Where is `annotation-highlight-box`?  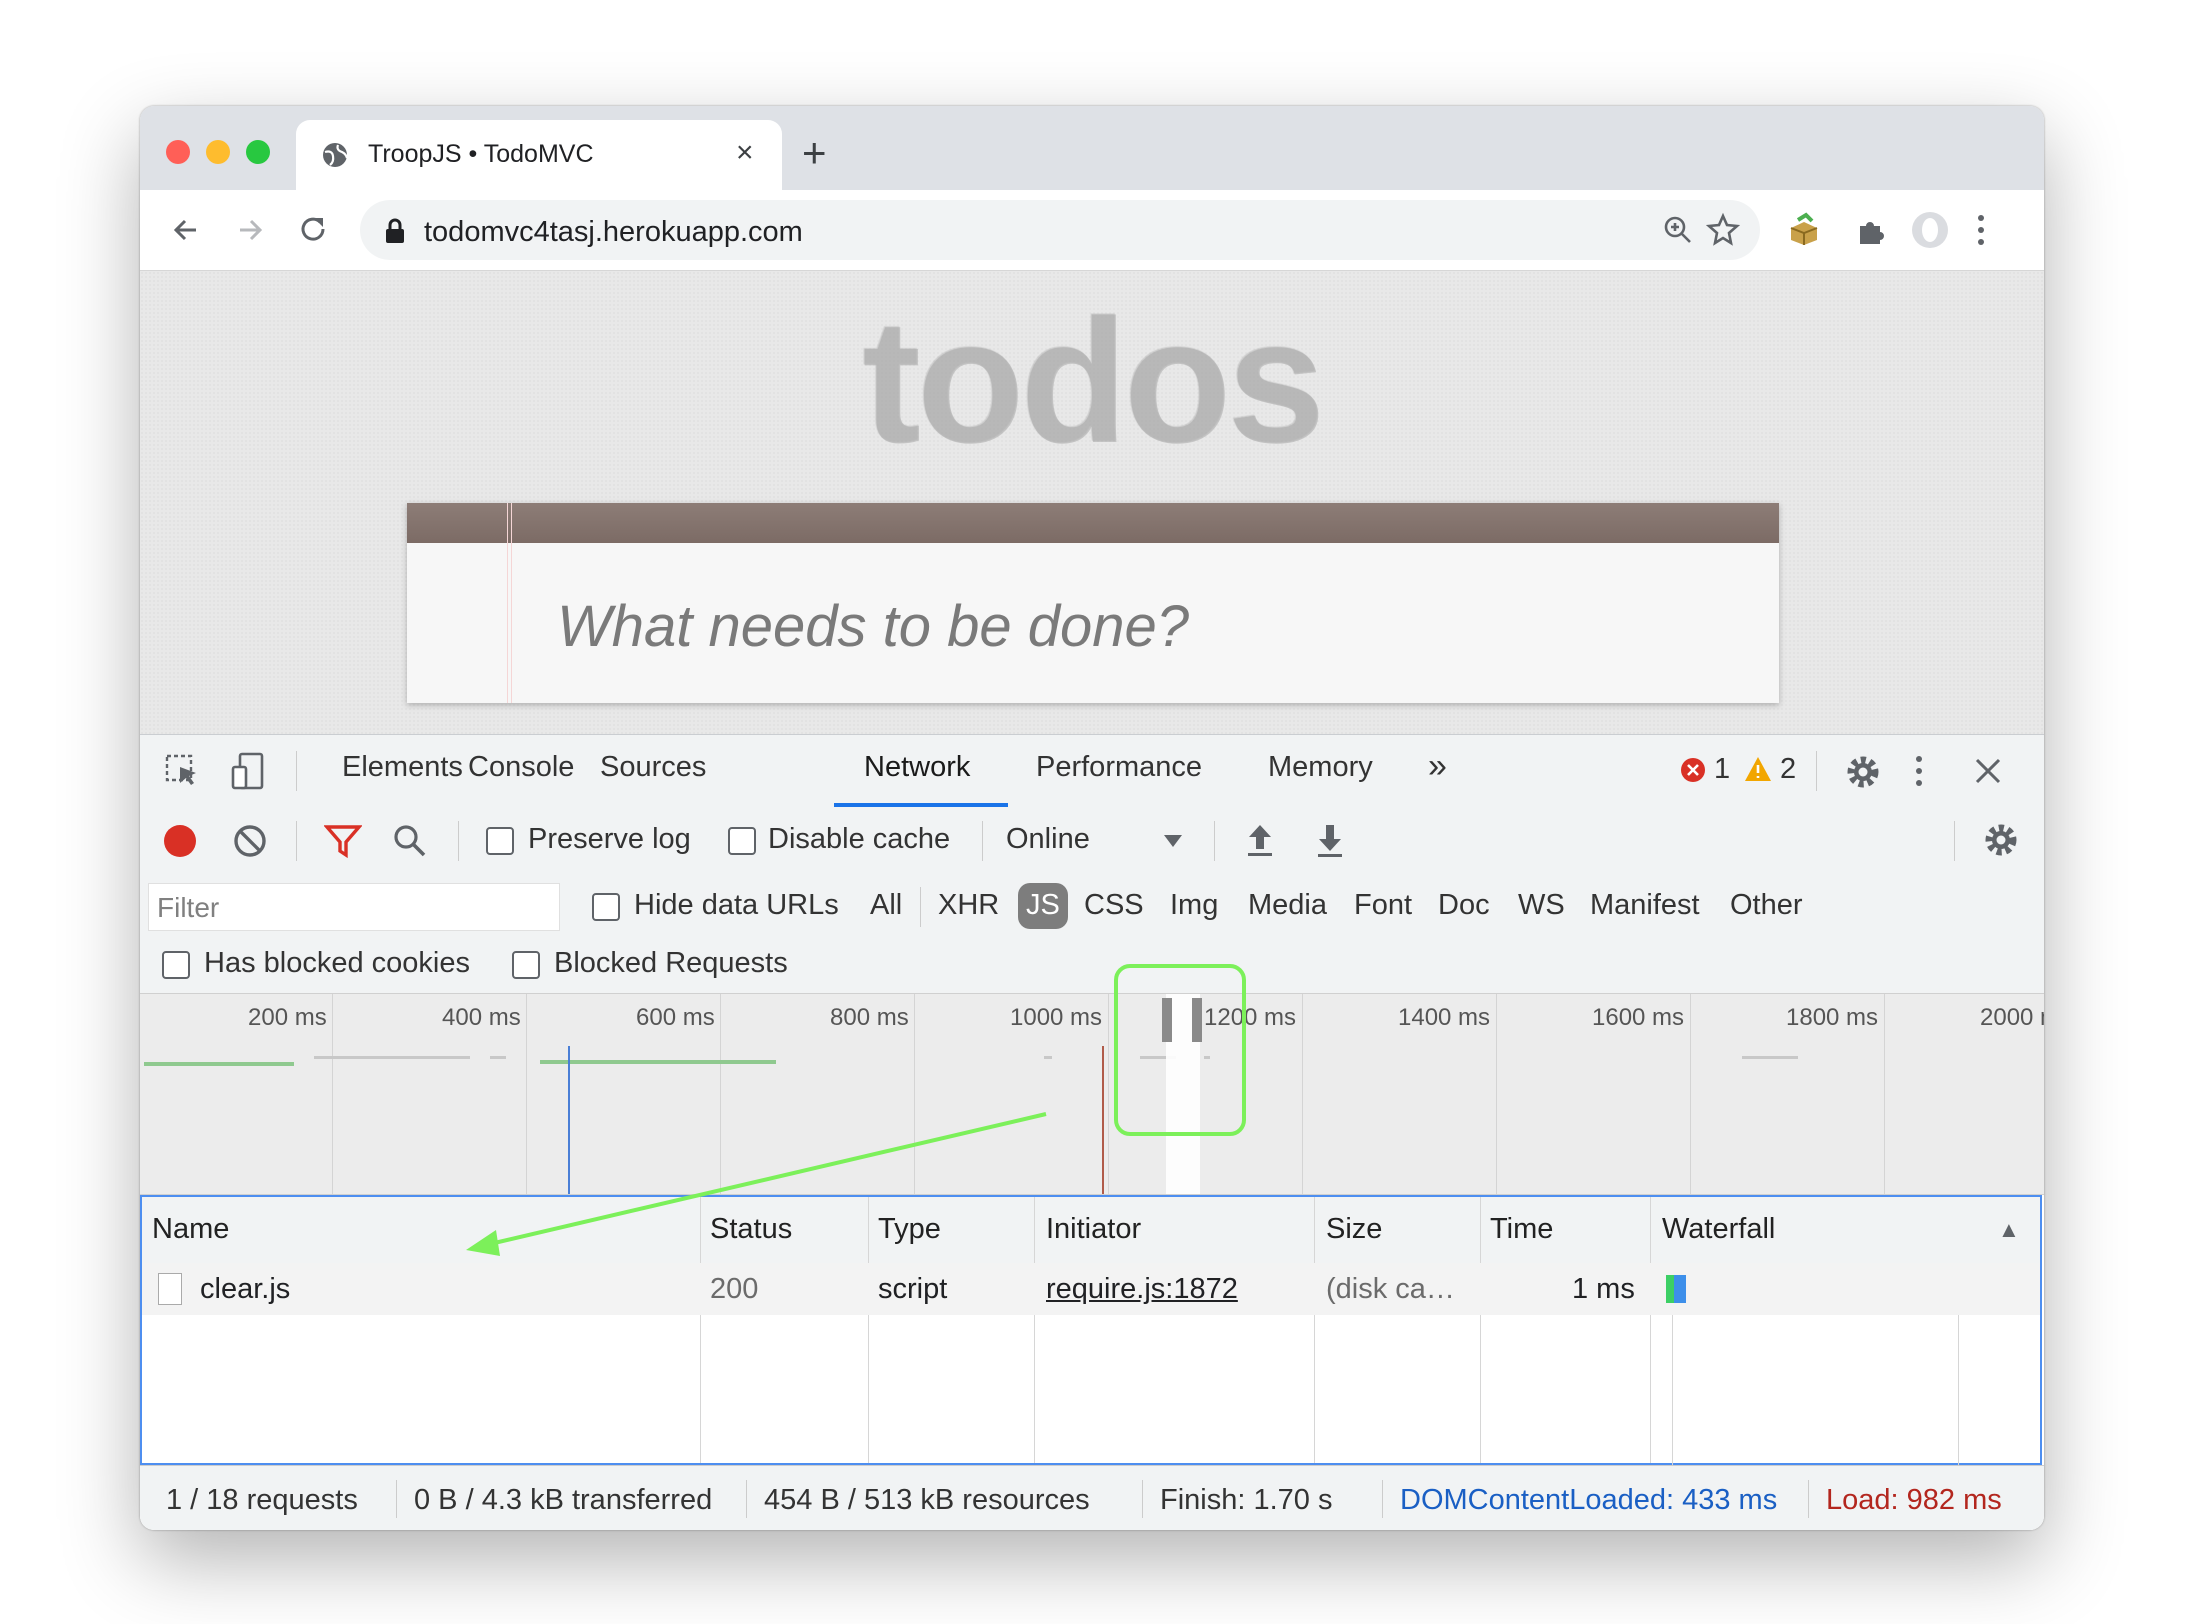 annotation-highlight-box is located at coordinates (1180, 1050).